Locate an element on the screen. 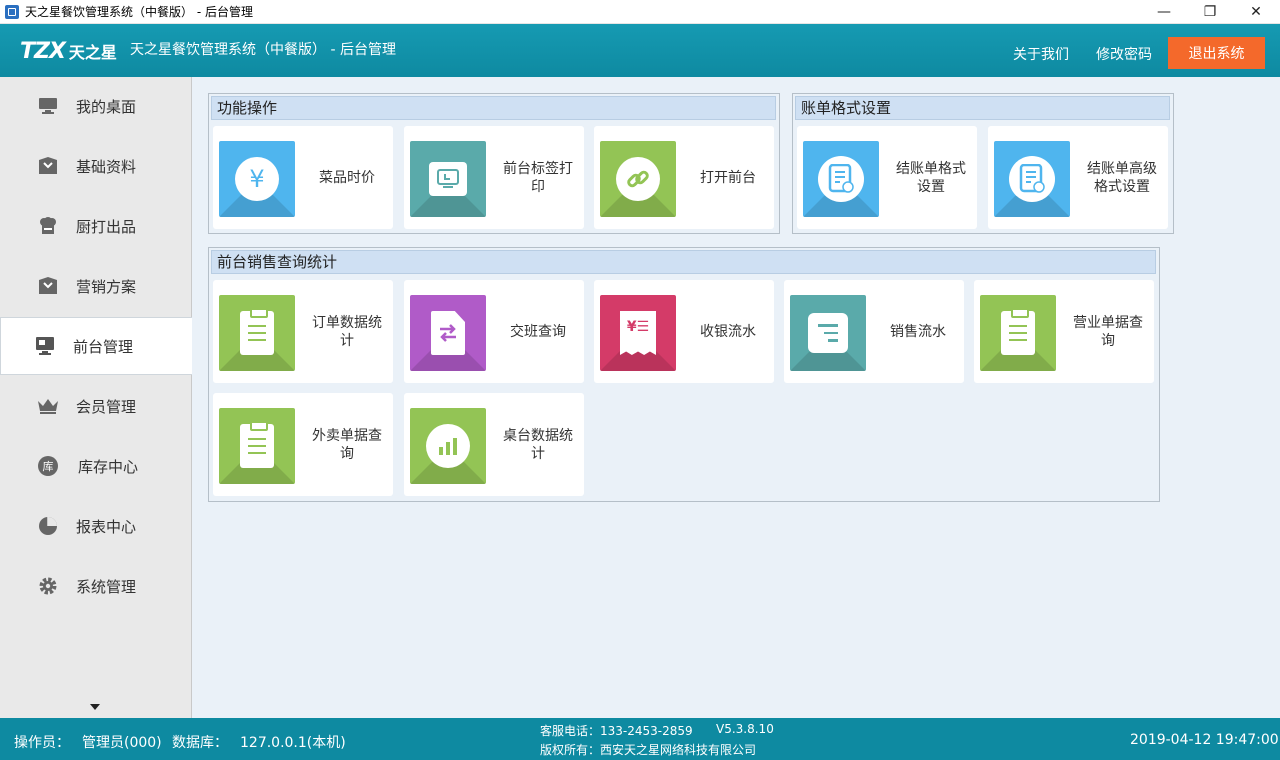  logo-text: 天之星 is located at coordinates (92, 52).